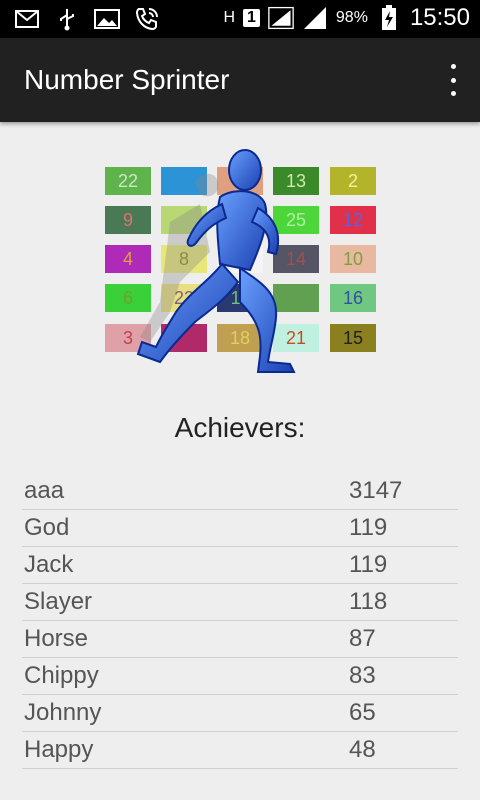 This screenshot has width=480, height=800. I want to click on achiever-row: Slayer 118, so click(240, 602).